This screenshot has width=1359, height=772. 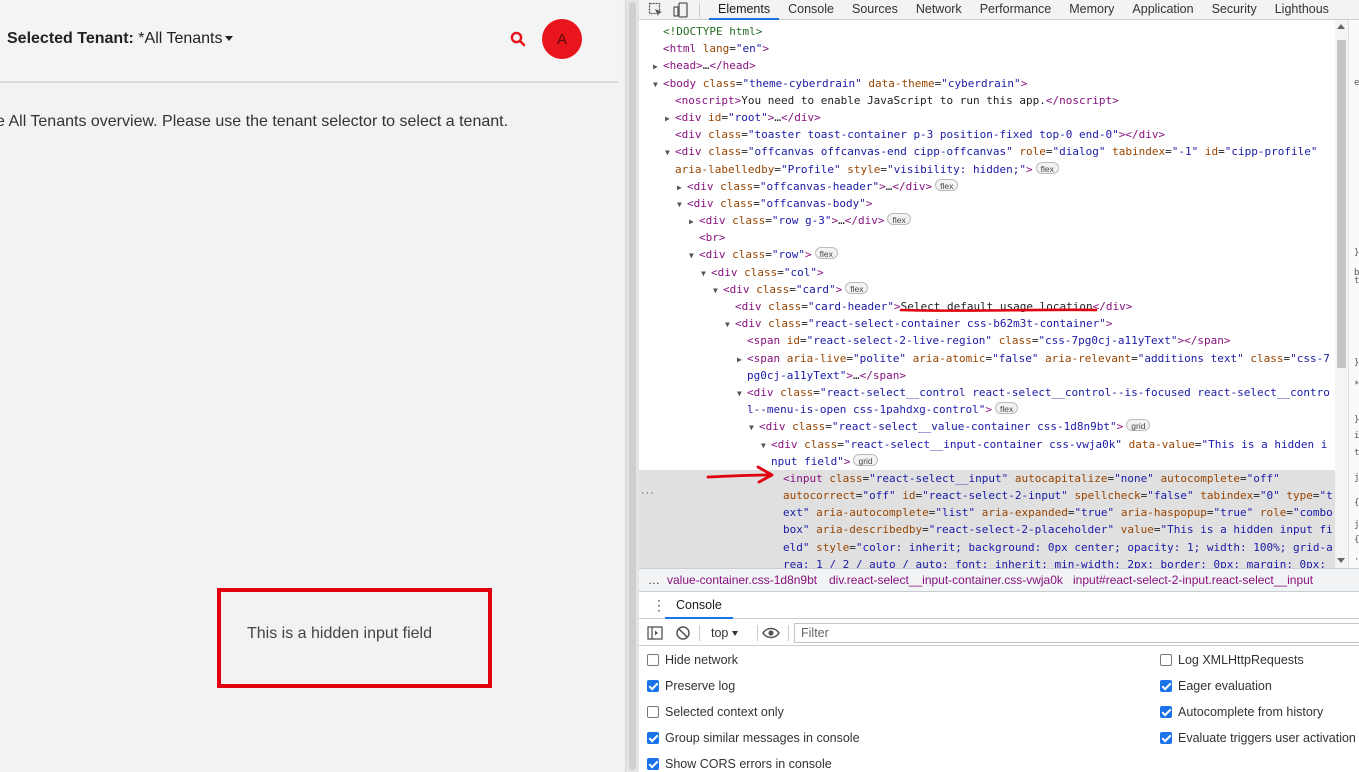 I want to click on dom-node-line: ▶ <head>…</head>, so click(x=987, y=65).